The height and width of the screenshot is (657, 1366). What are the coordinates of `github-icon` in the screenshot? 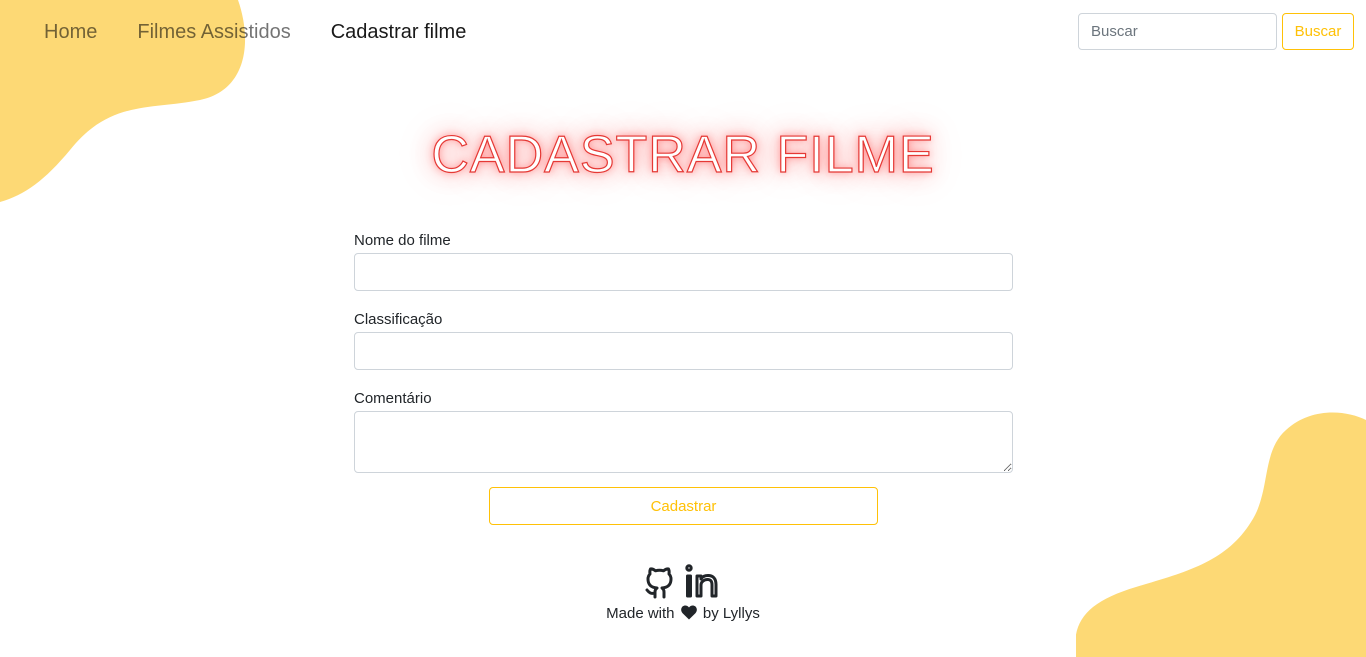 It's located at (660, 581).